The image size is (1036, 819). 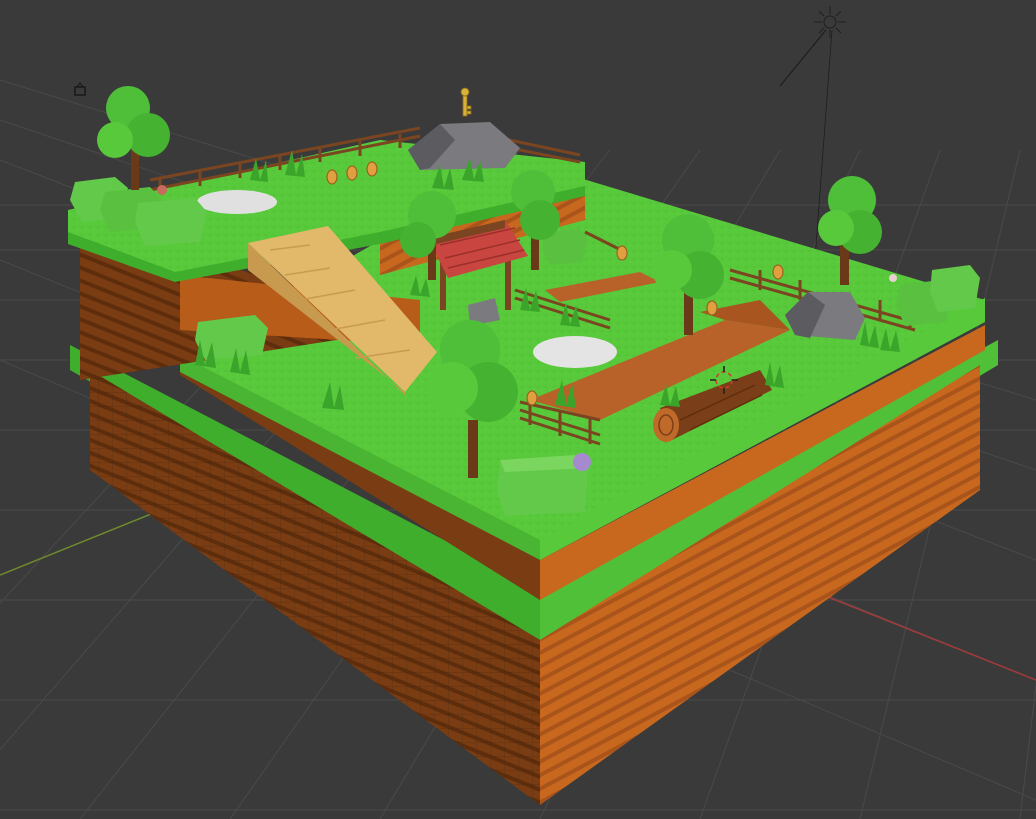 I want to click on sun-lamp-direction-line, so click(x=803, y=58).